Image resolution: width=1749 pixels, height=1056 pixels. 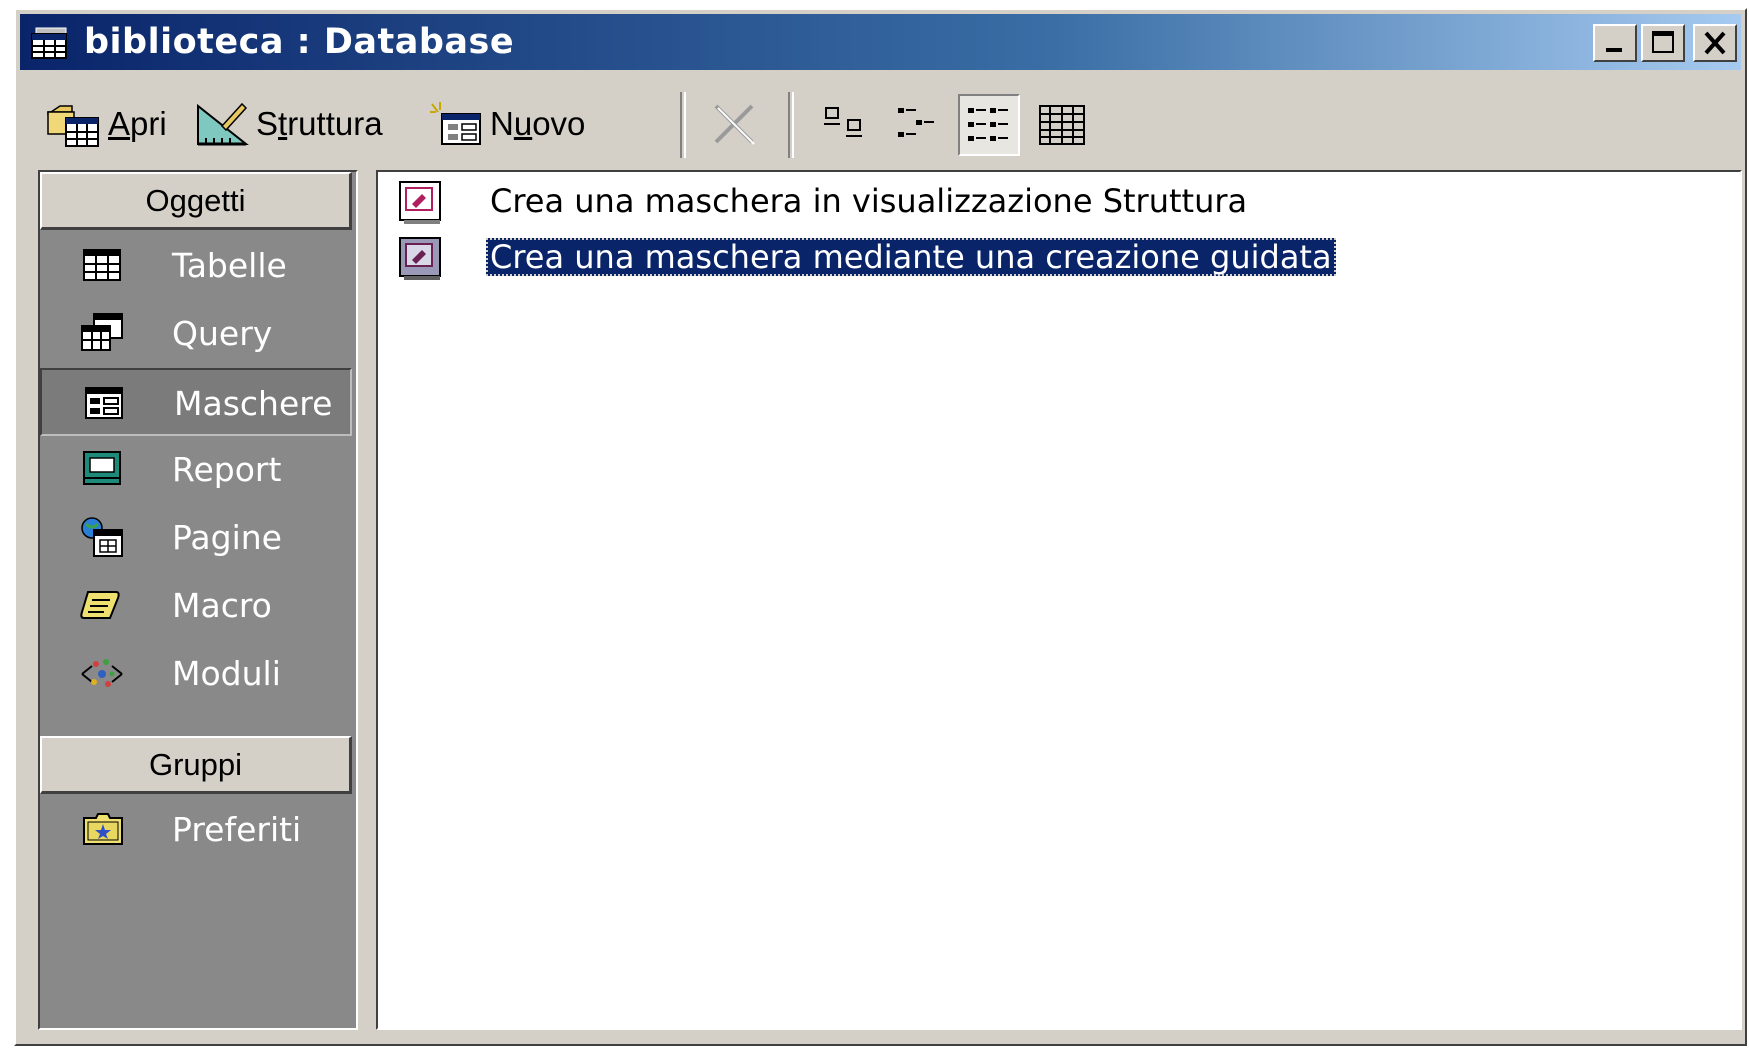 What do you see at coordinates (1614, 50) in the screenshot?
I see `minimize-icon` at bounding box center [1614, 50].